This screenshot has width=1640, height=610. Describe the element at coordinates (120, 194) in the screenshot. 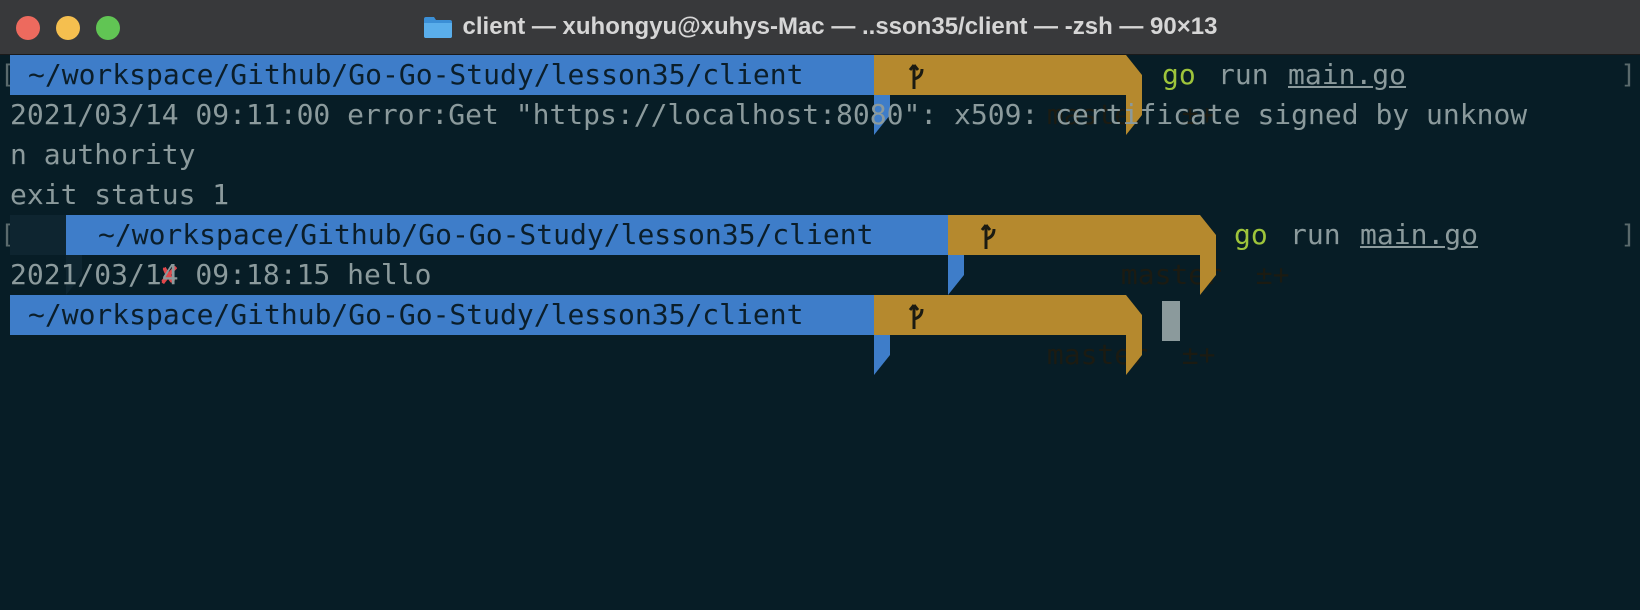

I see `output-text: exit status 1` at that location.